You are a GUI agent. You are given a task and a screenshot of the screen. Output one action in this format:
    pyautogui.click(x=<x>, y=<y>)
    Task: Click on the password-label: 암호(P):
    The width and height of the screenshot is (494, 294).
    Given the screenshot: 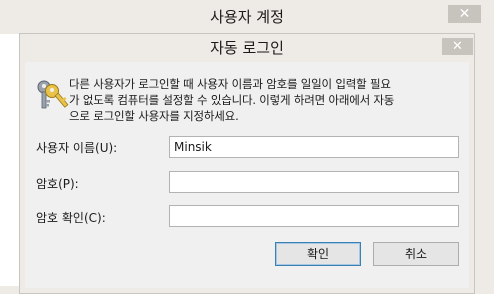 What is the action you would take?
    pyautogui.click(x=57, y=184)
    